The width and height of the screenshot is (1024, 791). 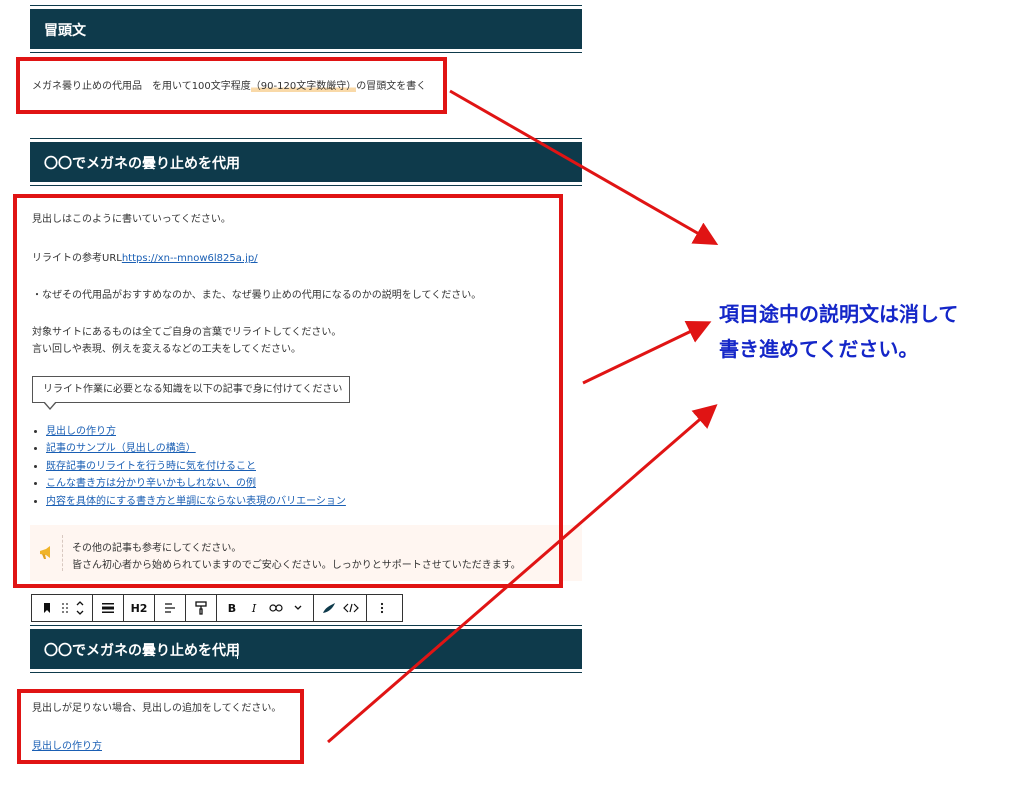 I want to click on arrow-intro, so click(x=584, y=167).